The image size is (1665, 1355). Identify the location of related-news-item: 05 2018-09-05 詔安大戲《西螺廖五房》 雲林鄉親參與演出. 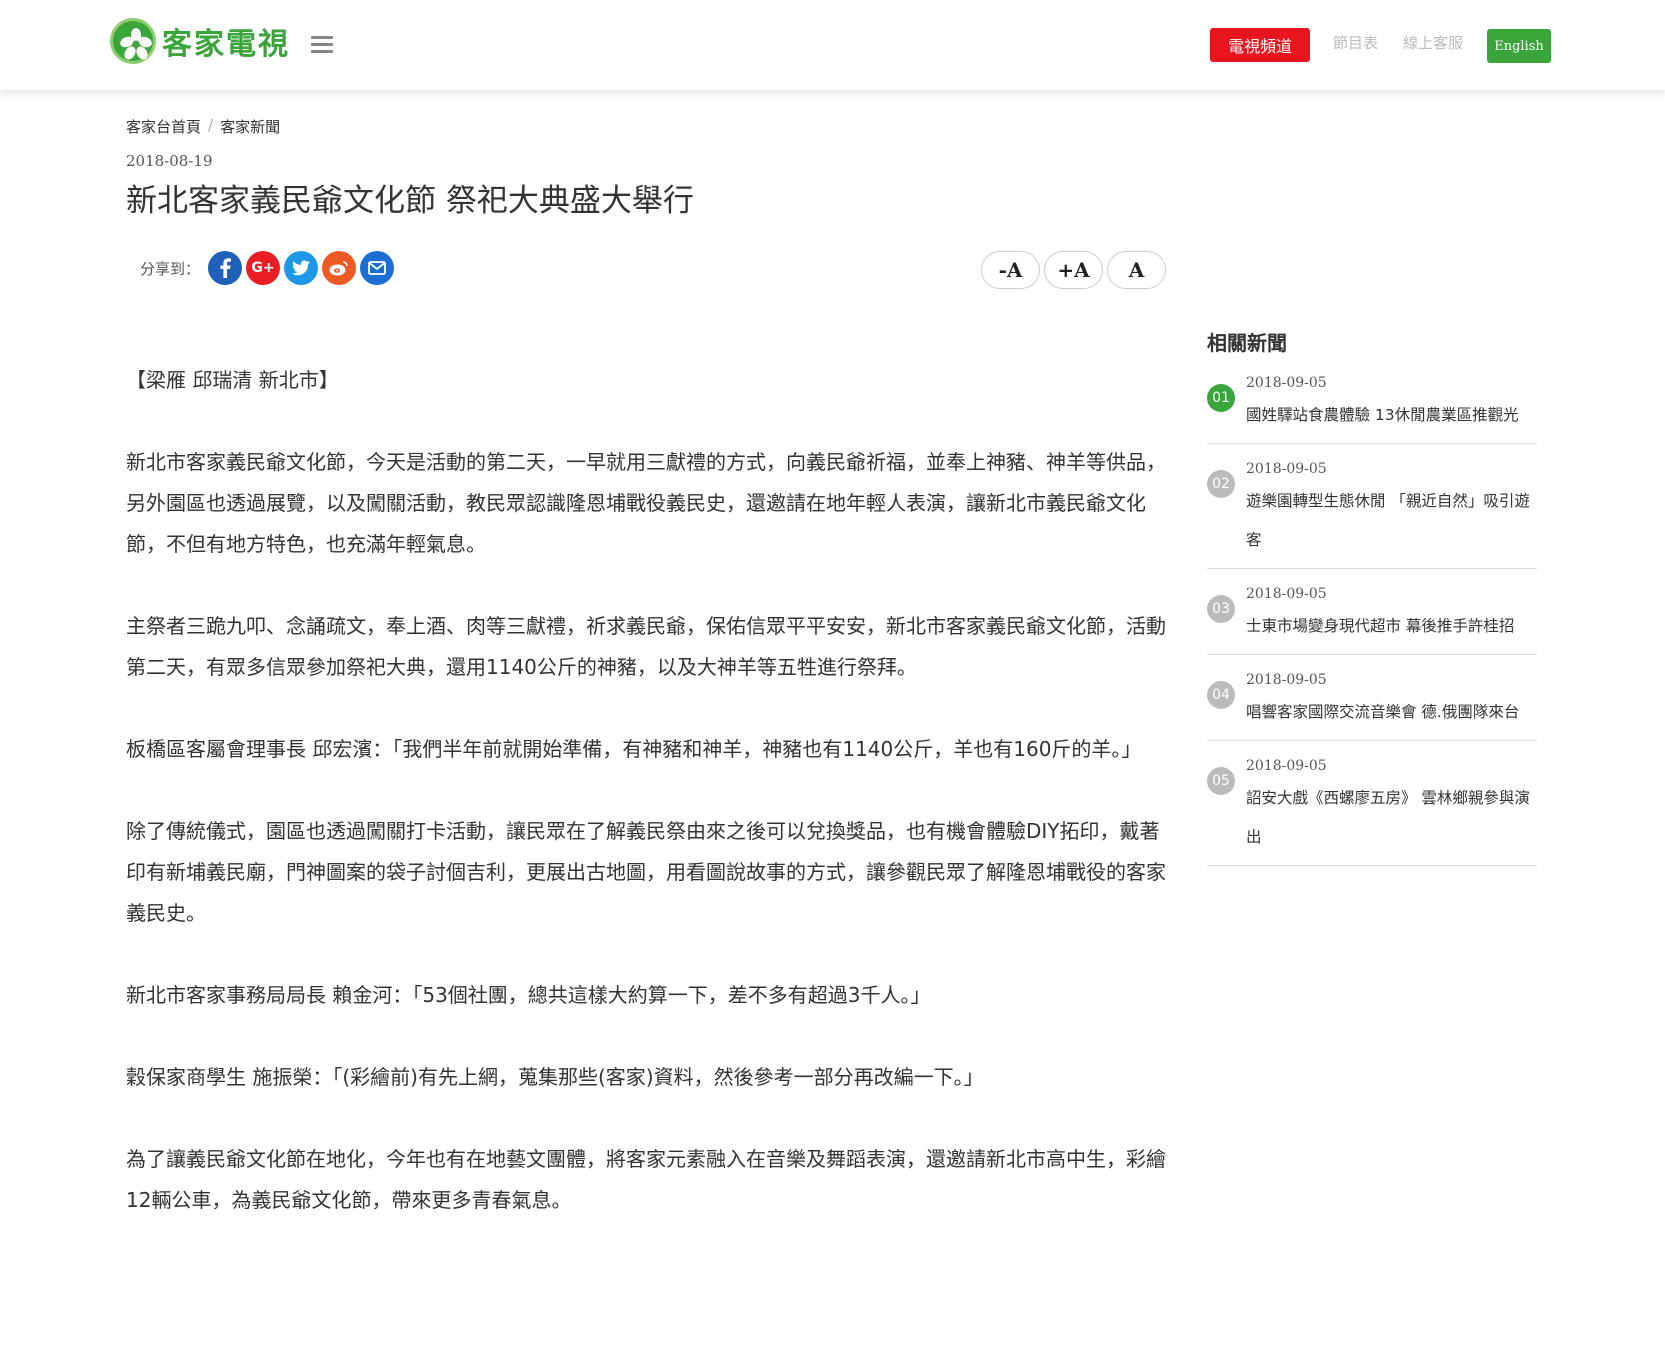
(1372, 811).